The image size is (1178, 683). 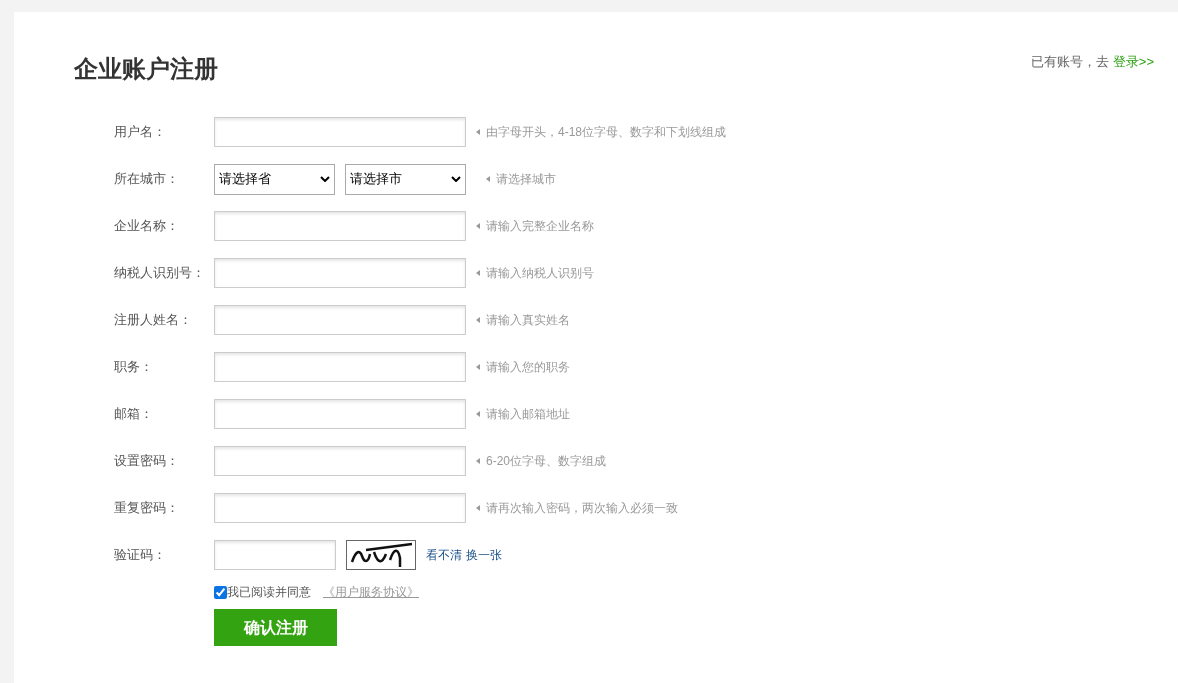 I want to click on unclear-link: 看不清, so click(x=444, y=555).